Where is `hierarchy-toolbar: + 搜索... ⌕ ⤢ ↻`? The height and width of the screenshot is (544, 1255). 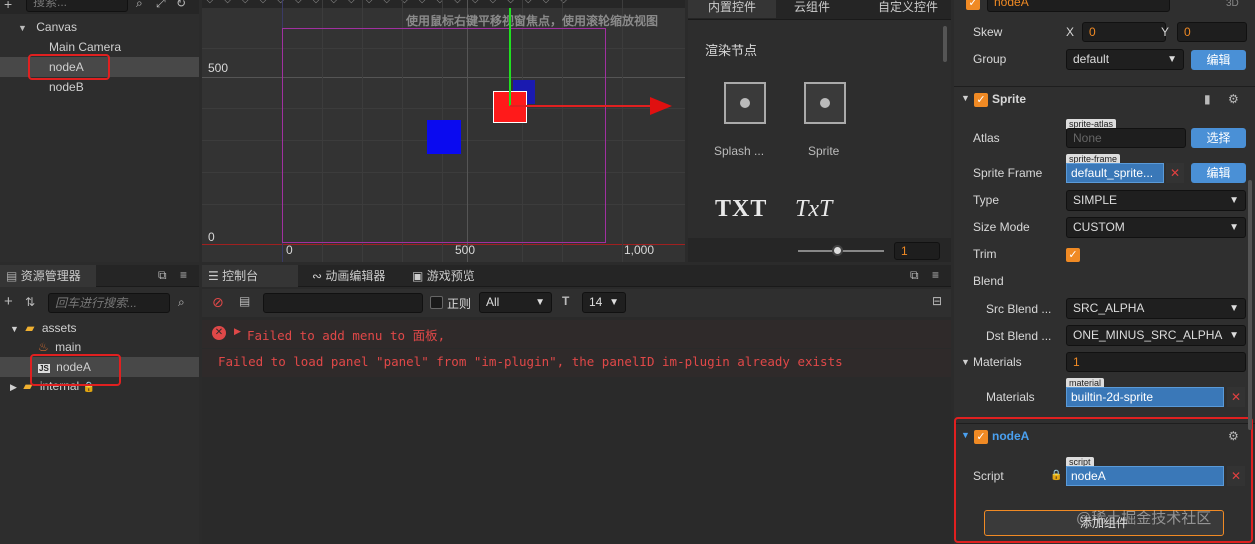 hierarchy-toolbar: + 搜索... ⌕ ⤢ ↻ is located at coordinates (99, 7).